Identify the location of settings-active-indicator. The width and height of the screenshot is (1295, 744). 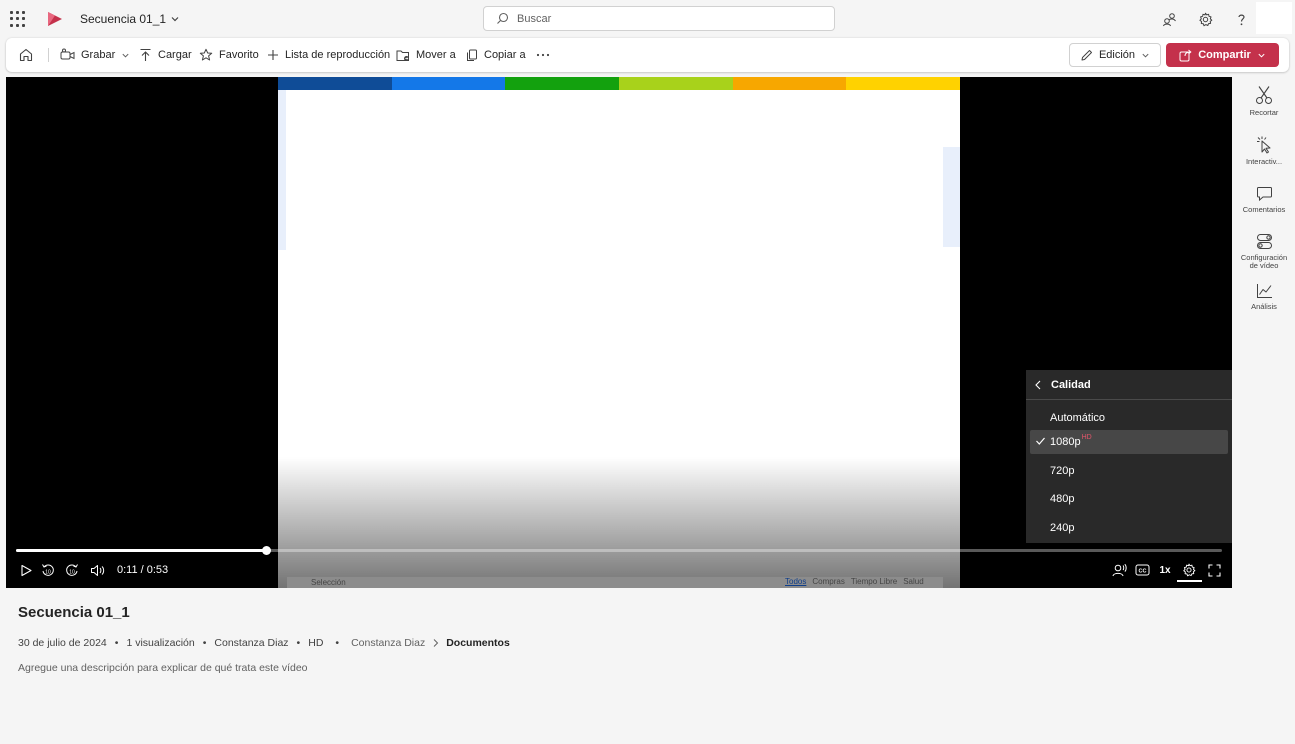
(1189, 581).